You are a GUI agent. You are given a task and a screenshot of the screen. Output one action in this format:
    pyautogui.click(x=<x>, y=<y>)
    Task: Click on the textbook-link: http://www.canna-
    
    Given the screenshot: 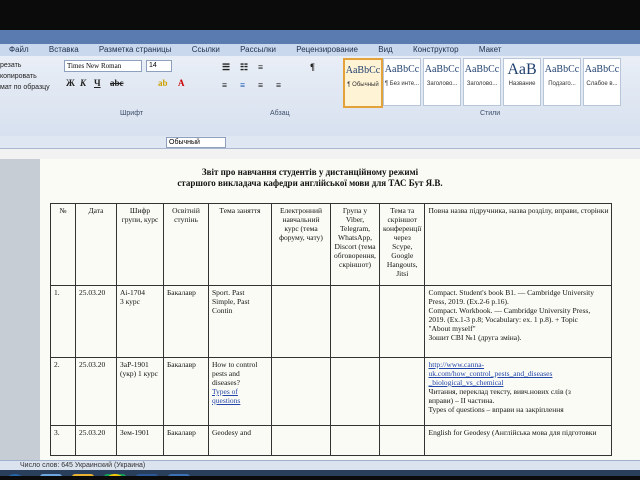 What is the action you would take?
    pyautogui.click(x=518, y=364)
    